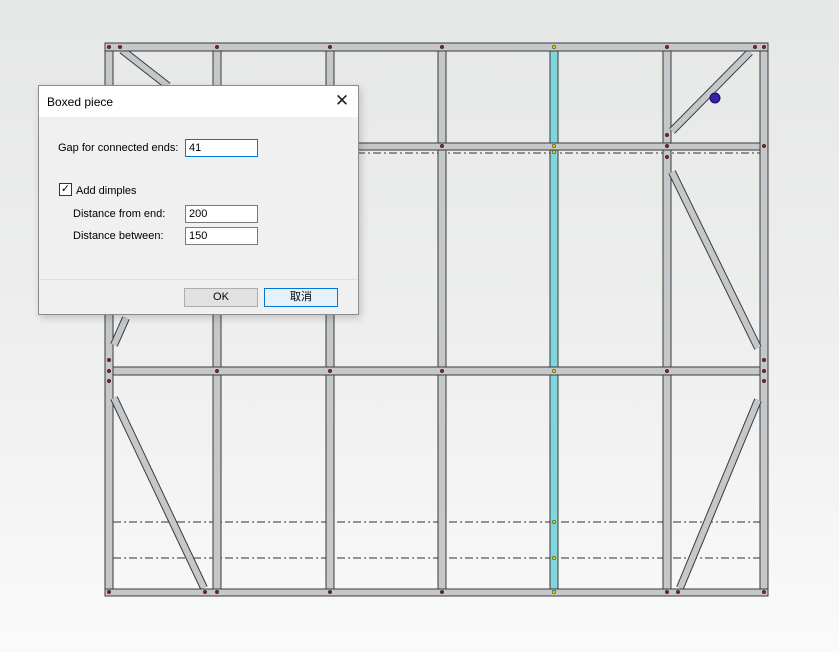 The height and width of the screenshot is (652, 839). What do you see at coordinates (118, 236) in the screenshot?
I see `distance-between-label: Distance between:` at bounding box center [118, 236].